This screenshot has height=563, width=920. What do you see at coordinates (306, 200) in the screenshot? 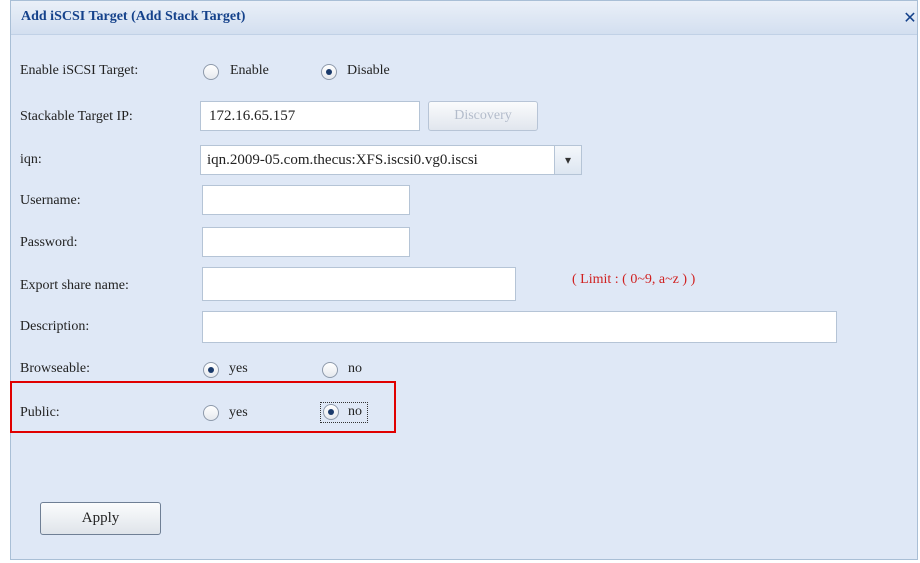
I see `username-input` at bounding box center [306, 200].